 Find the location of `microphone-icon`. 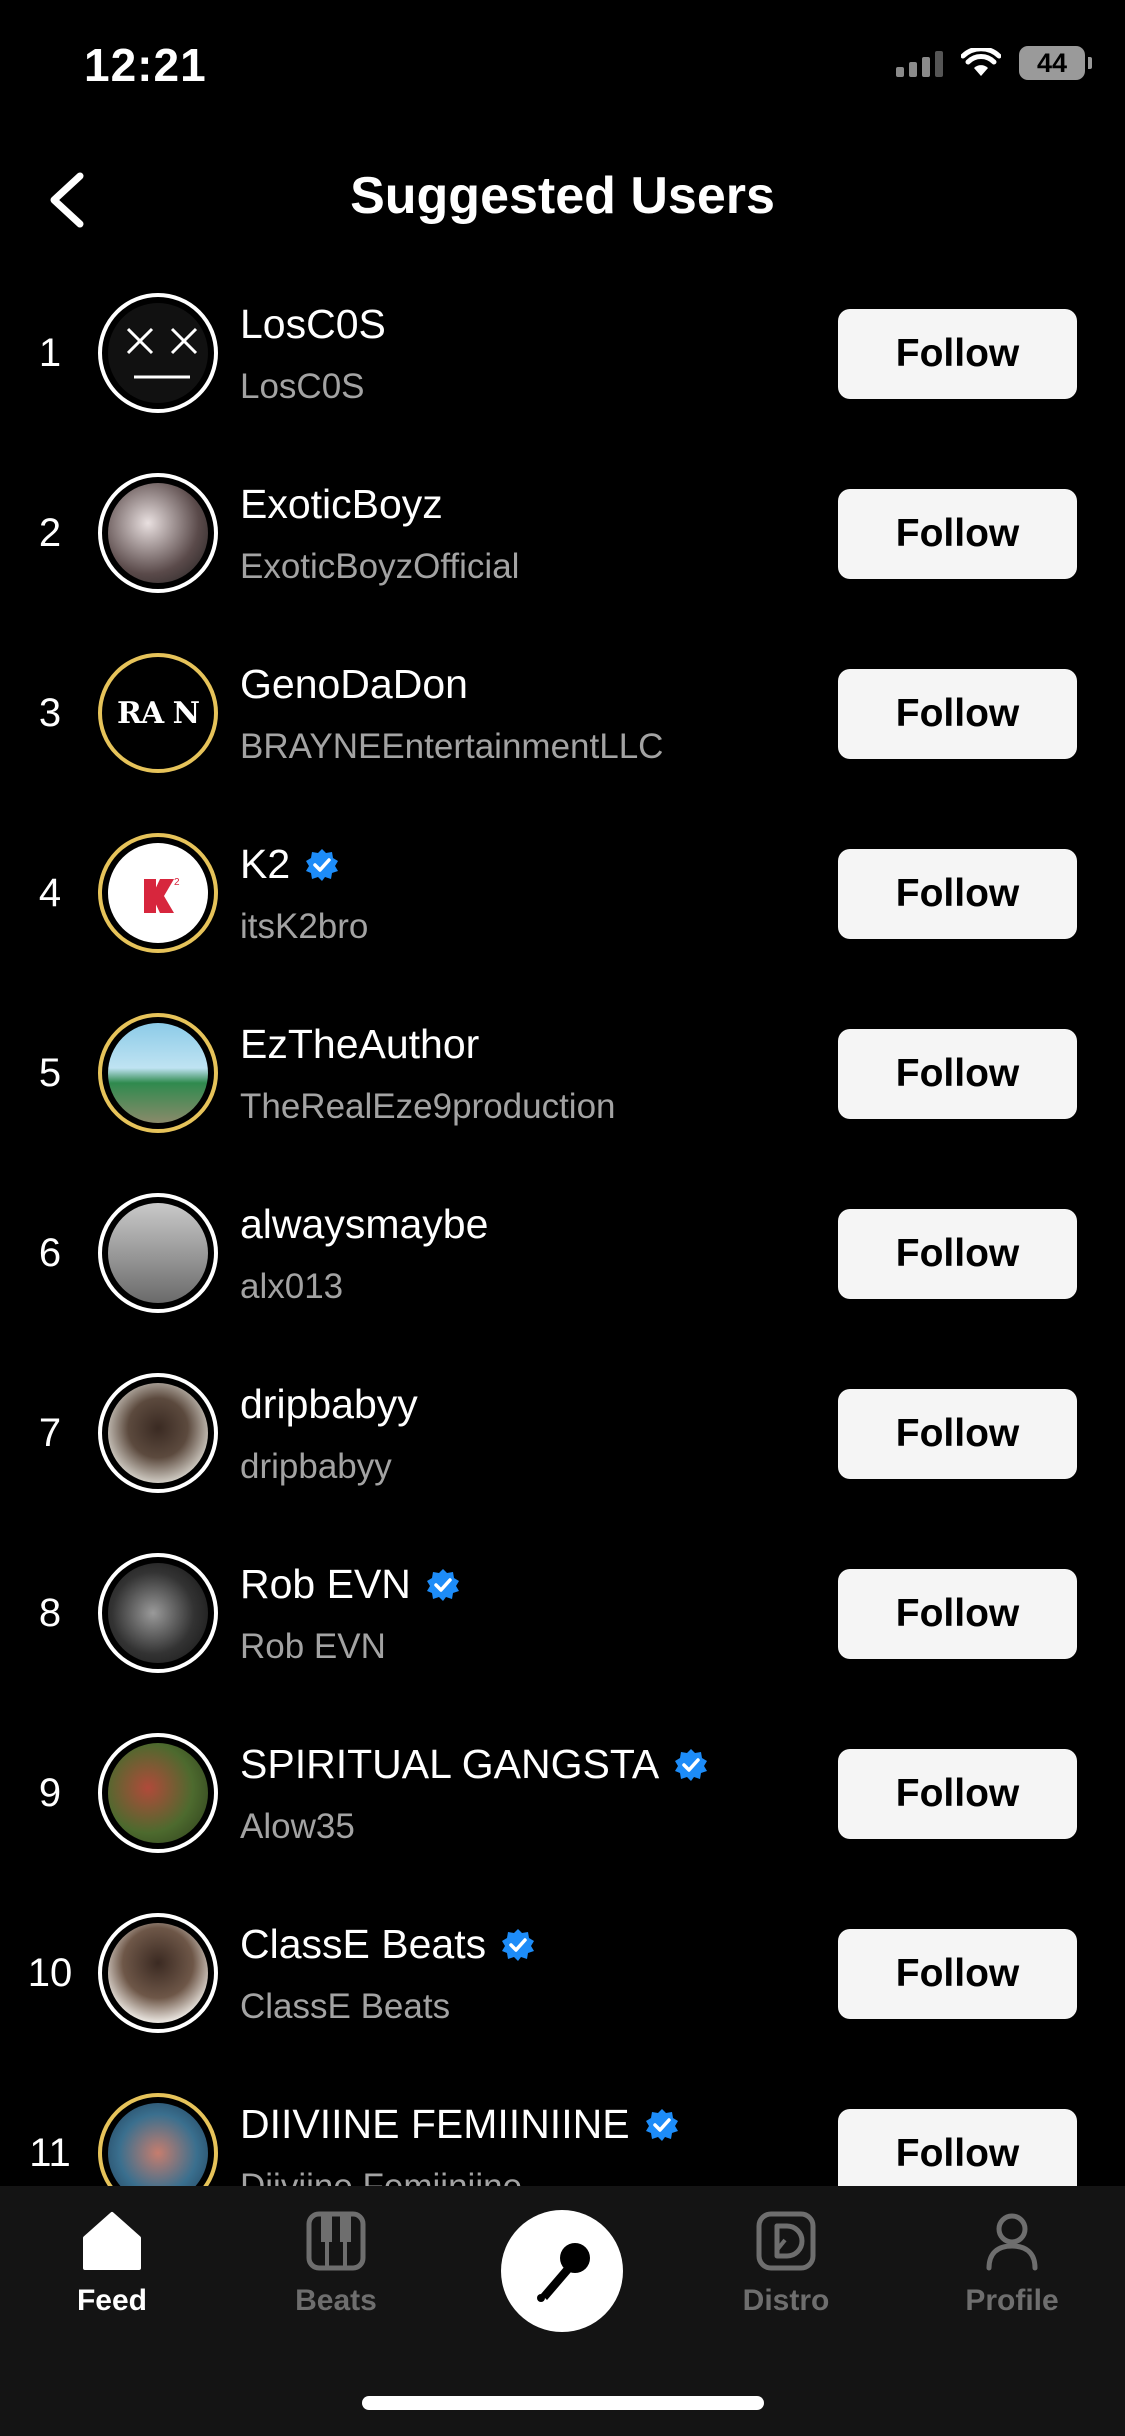

microphone-icon is located at coordinates (563, 2272).